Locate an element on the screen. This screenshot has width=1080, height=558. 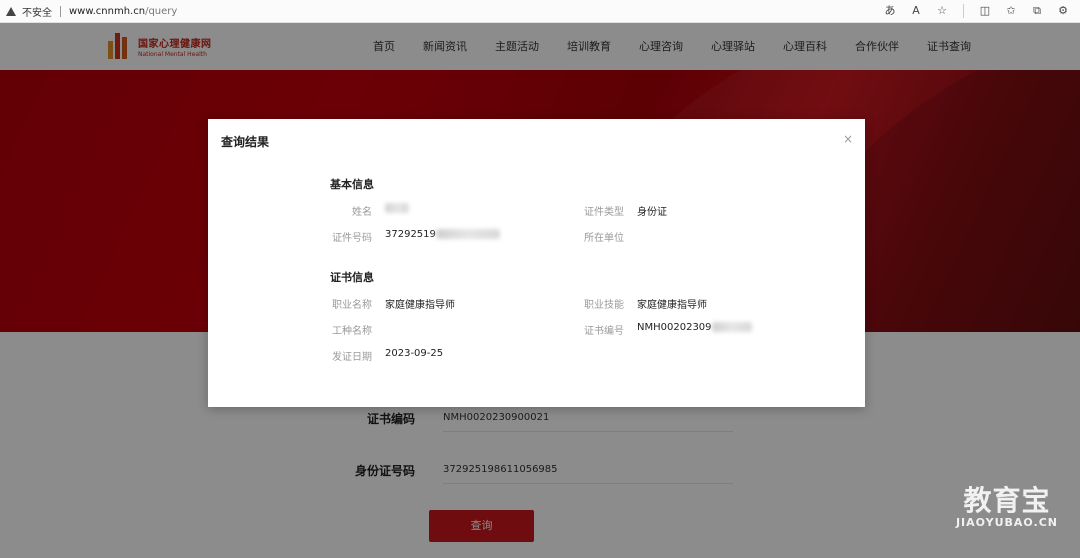
id-type-label: 证件类型 is located at coordinates (604, 212).